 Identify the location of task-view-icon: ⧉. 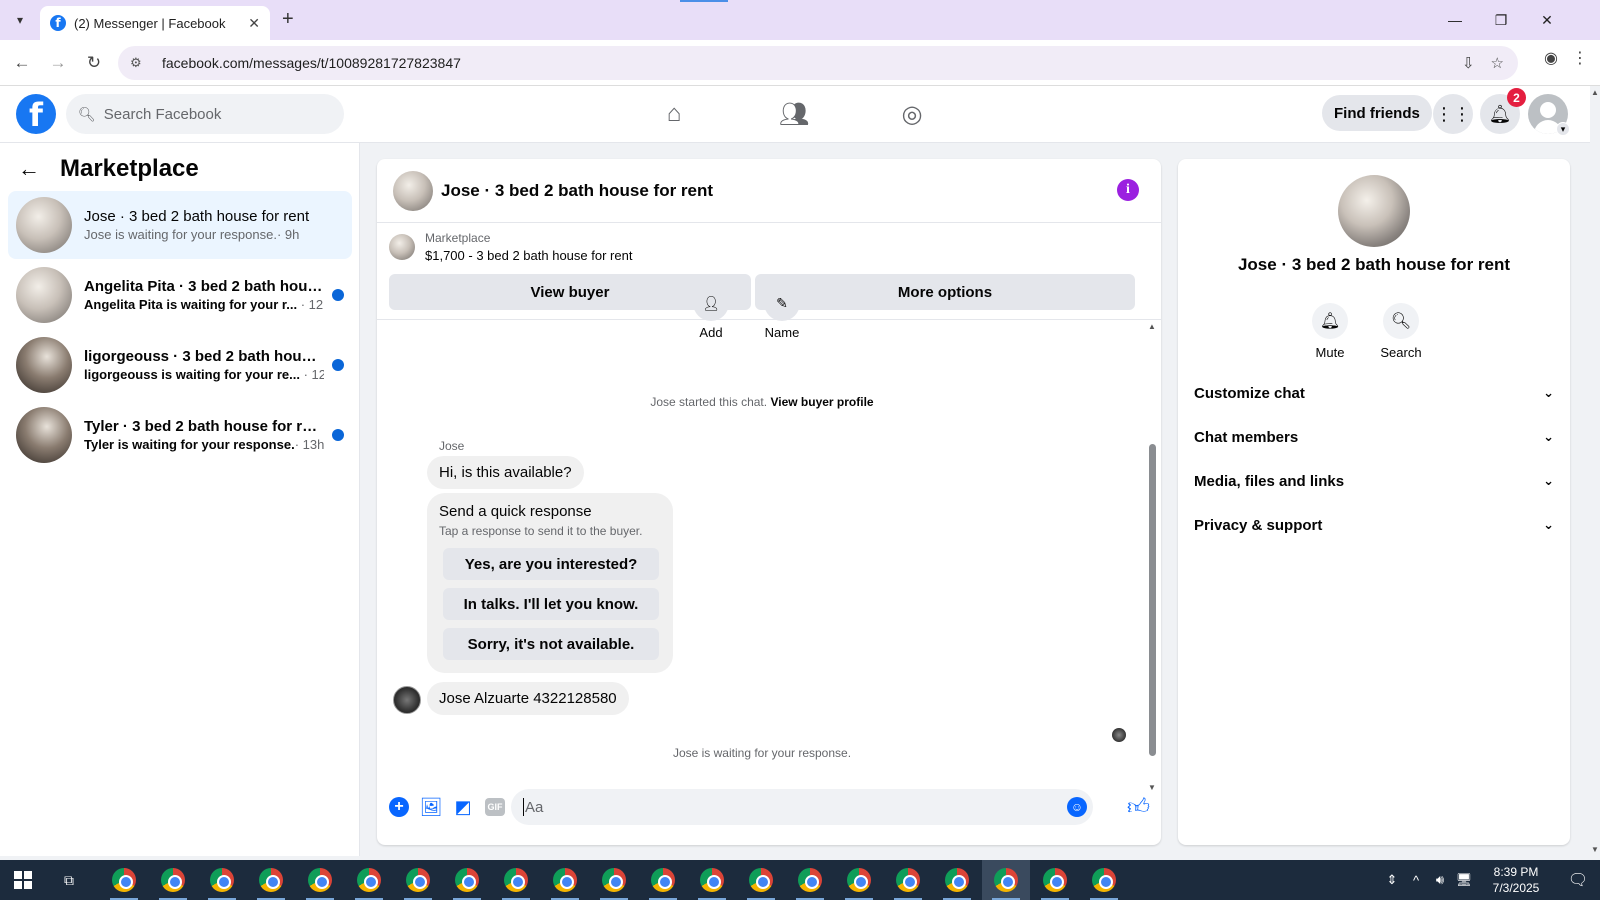
(69, 880).